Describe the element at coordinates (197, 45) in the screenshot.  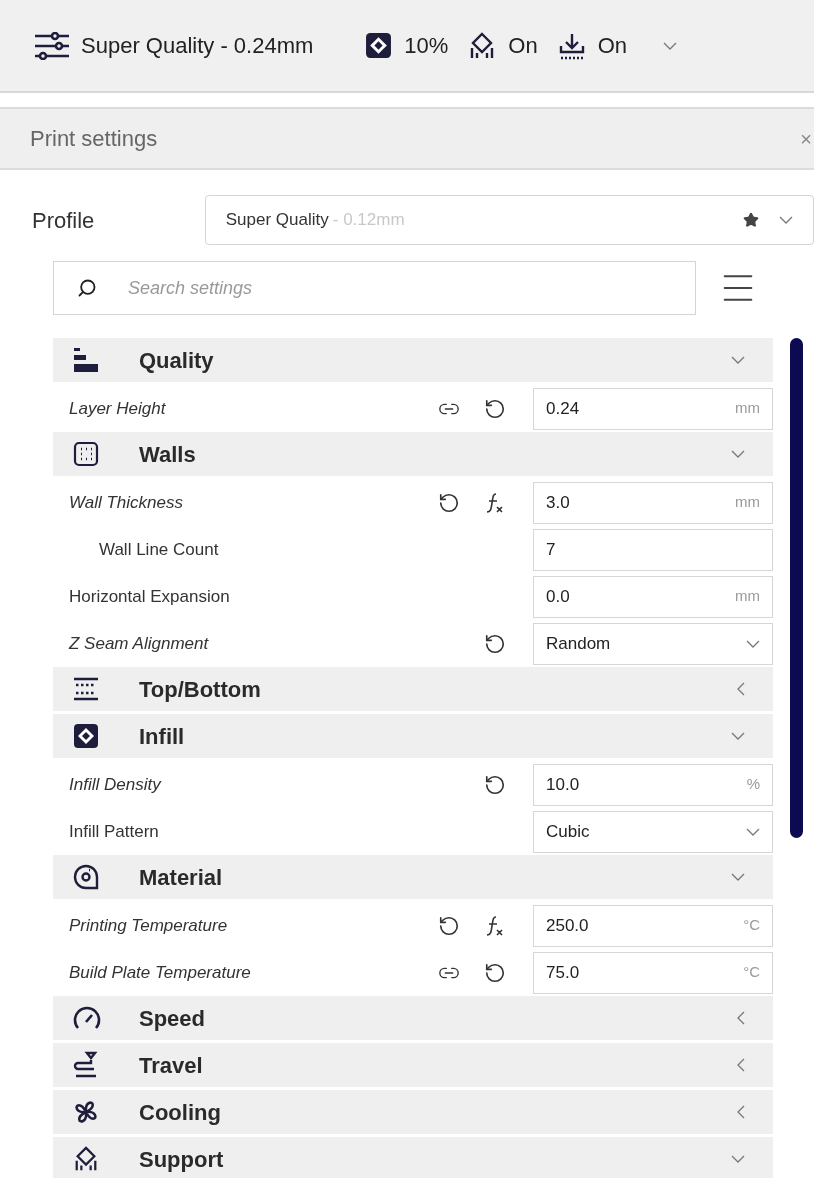
I see `profile-summary: Super Quality - 0.24mm` at that location.